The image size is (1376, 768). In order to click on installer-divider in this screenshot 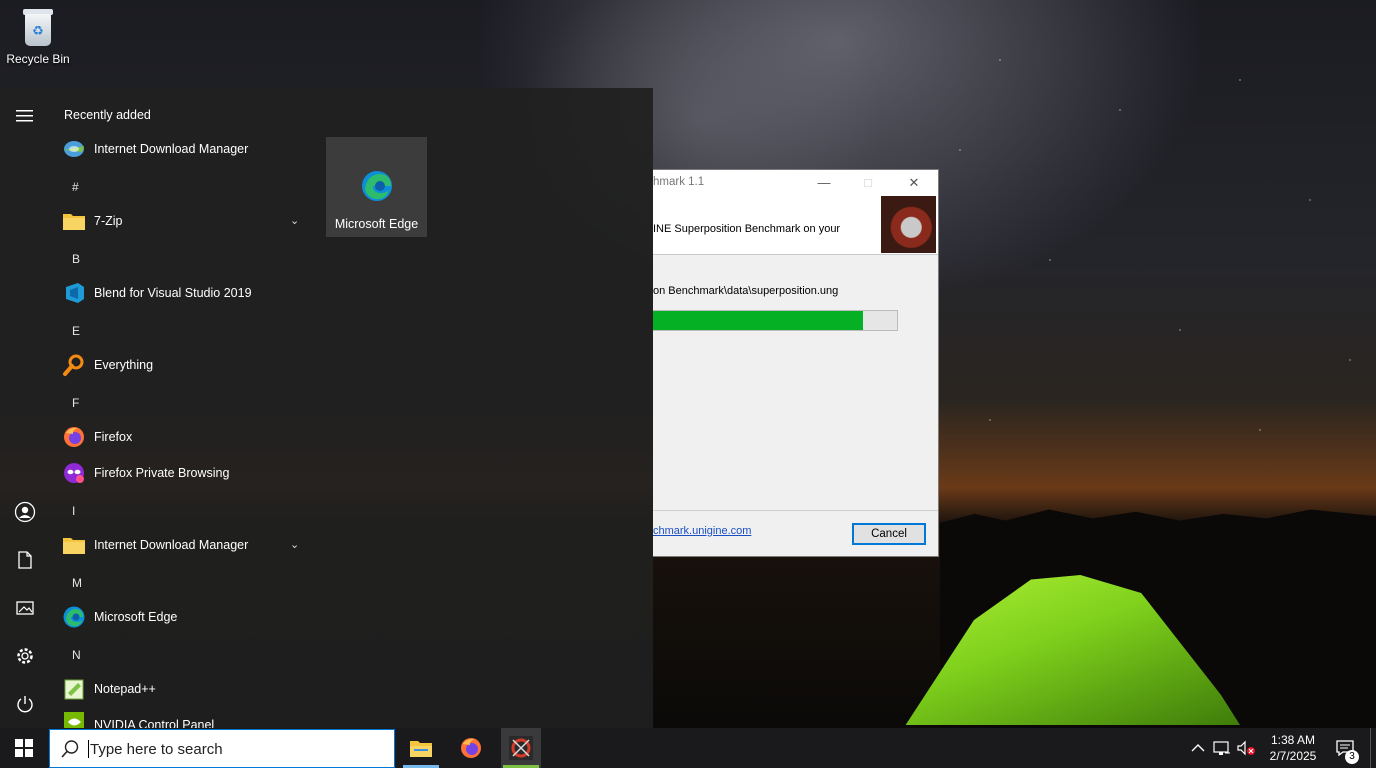, I will do `click(795, 510)`.